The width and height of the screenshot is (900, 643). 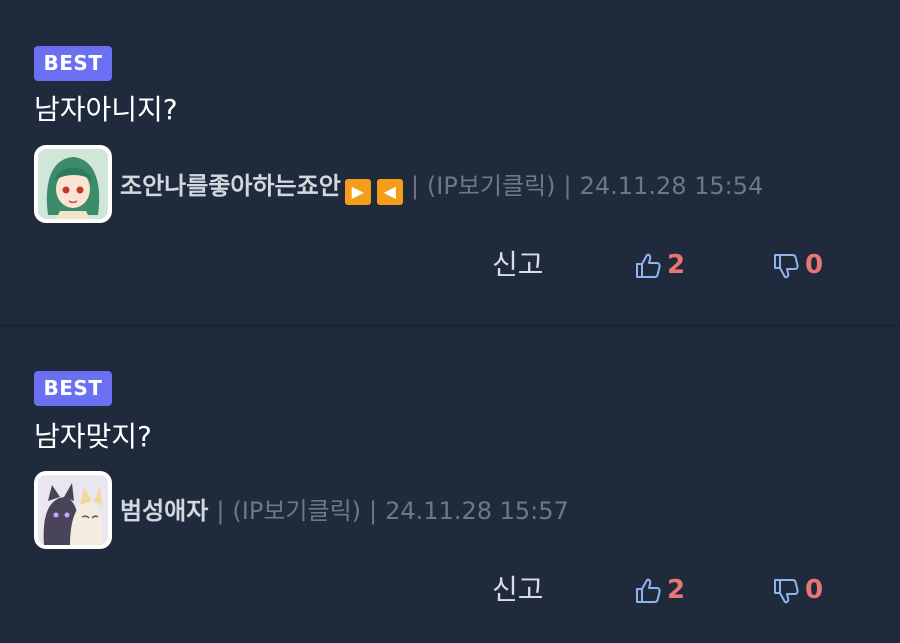 I want to click on author-name: 범성애자, so click(x=164, y=511).